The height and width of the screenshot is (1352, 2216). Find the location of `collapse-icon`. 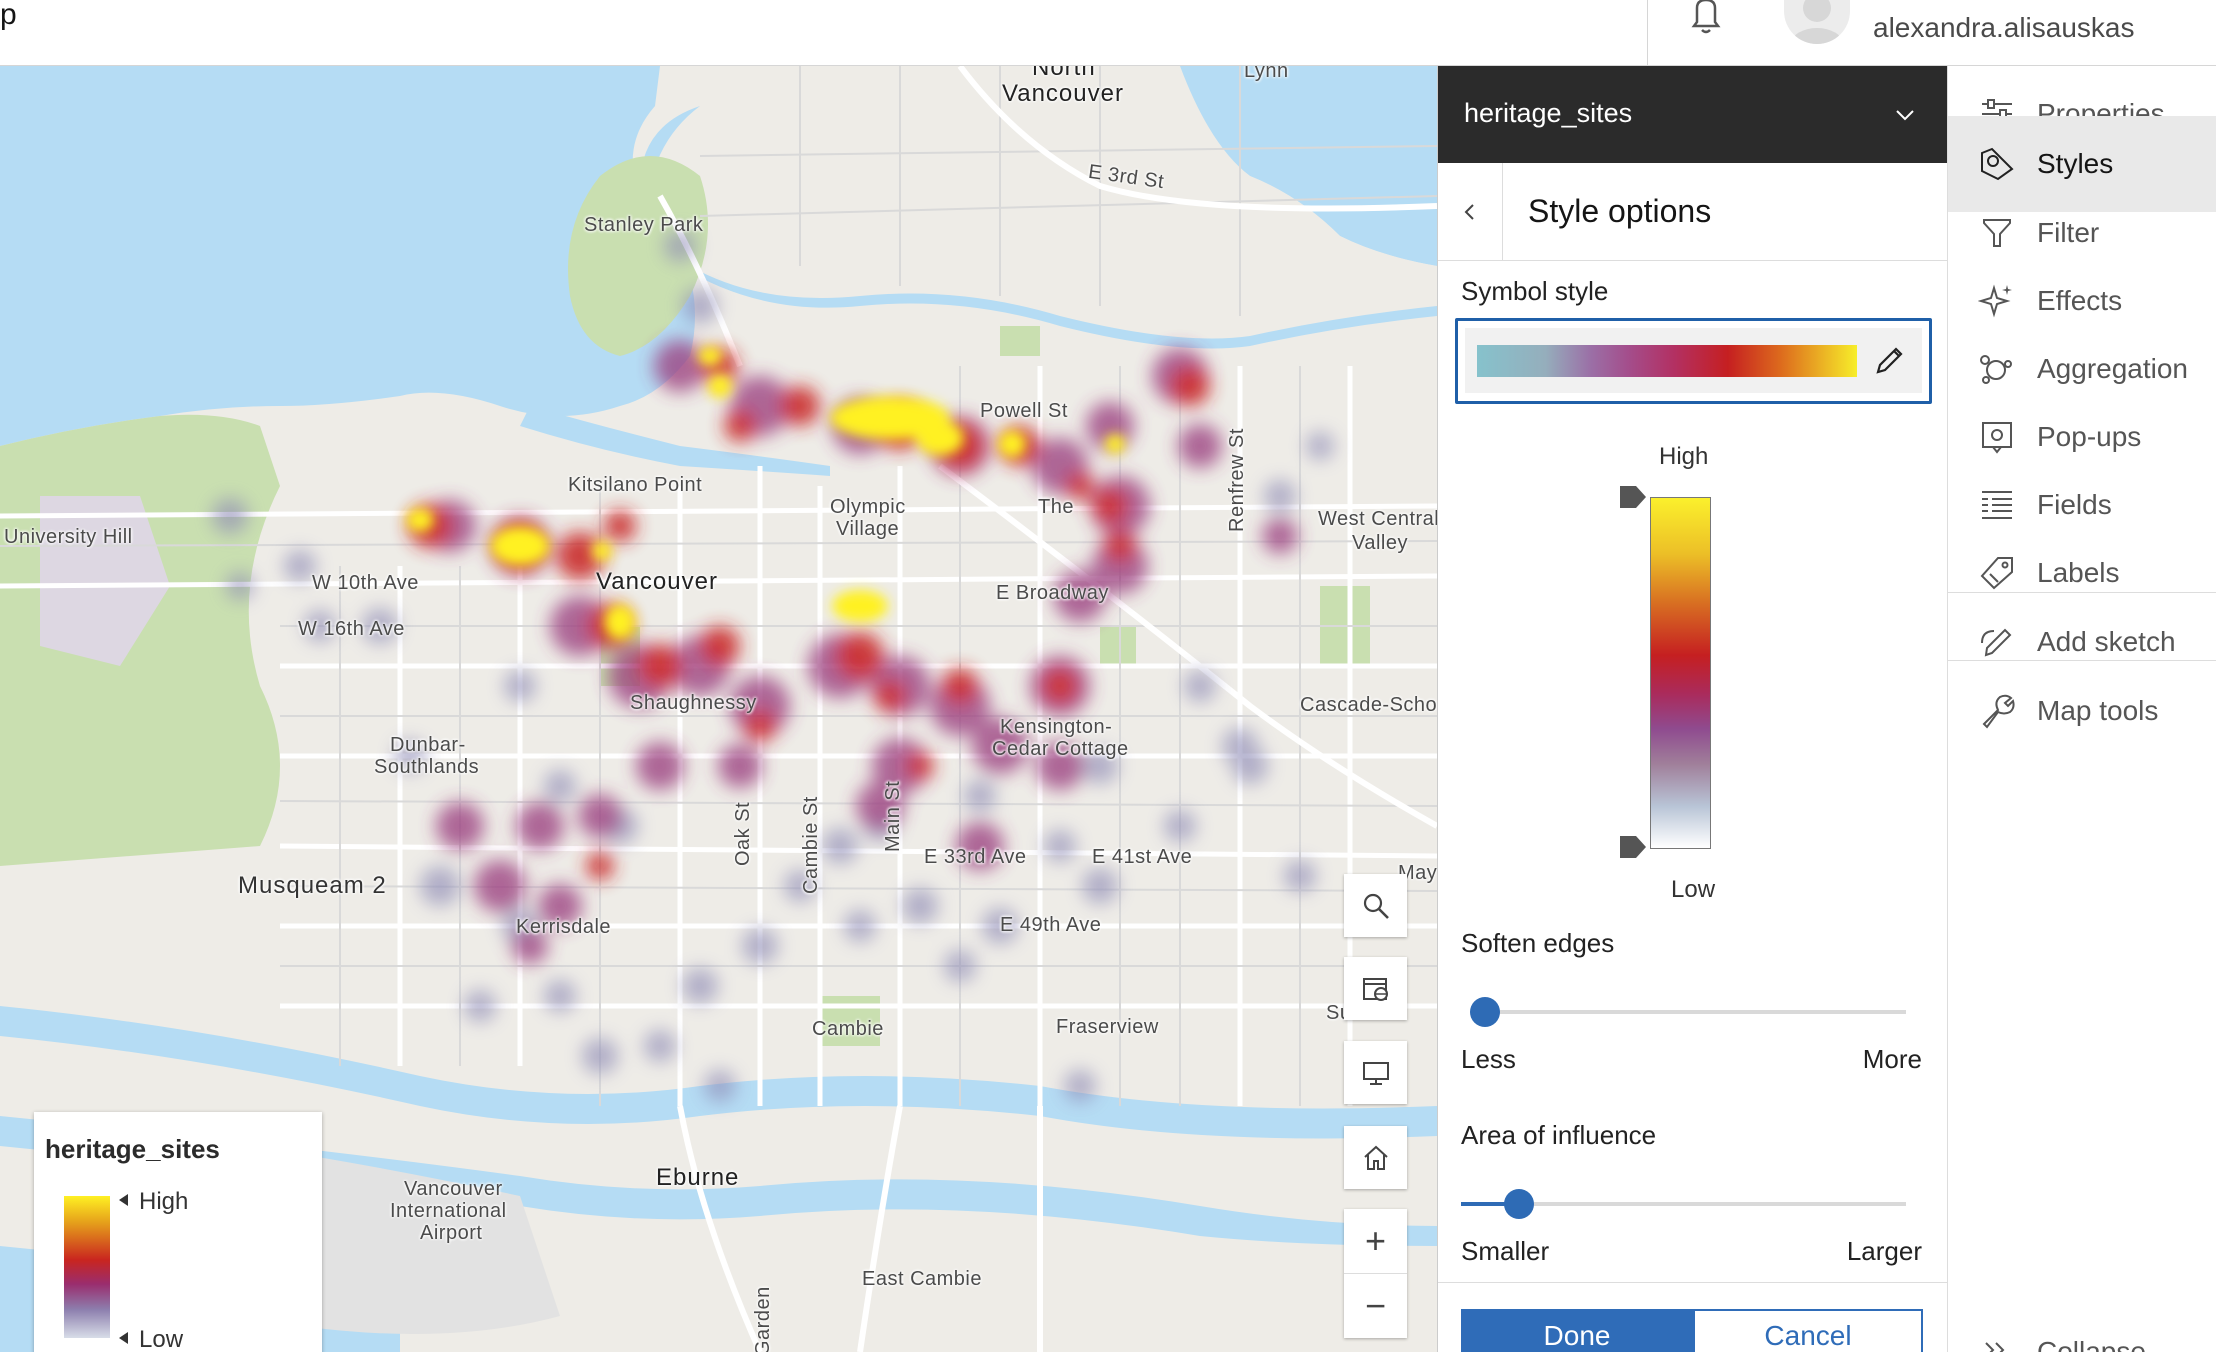

collapse-icon is located at coordinates (1995, 1347).